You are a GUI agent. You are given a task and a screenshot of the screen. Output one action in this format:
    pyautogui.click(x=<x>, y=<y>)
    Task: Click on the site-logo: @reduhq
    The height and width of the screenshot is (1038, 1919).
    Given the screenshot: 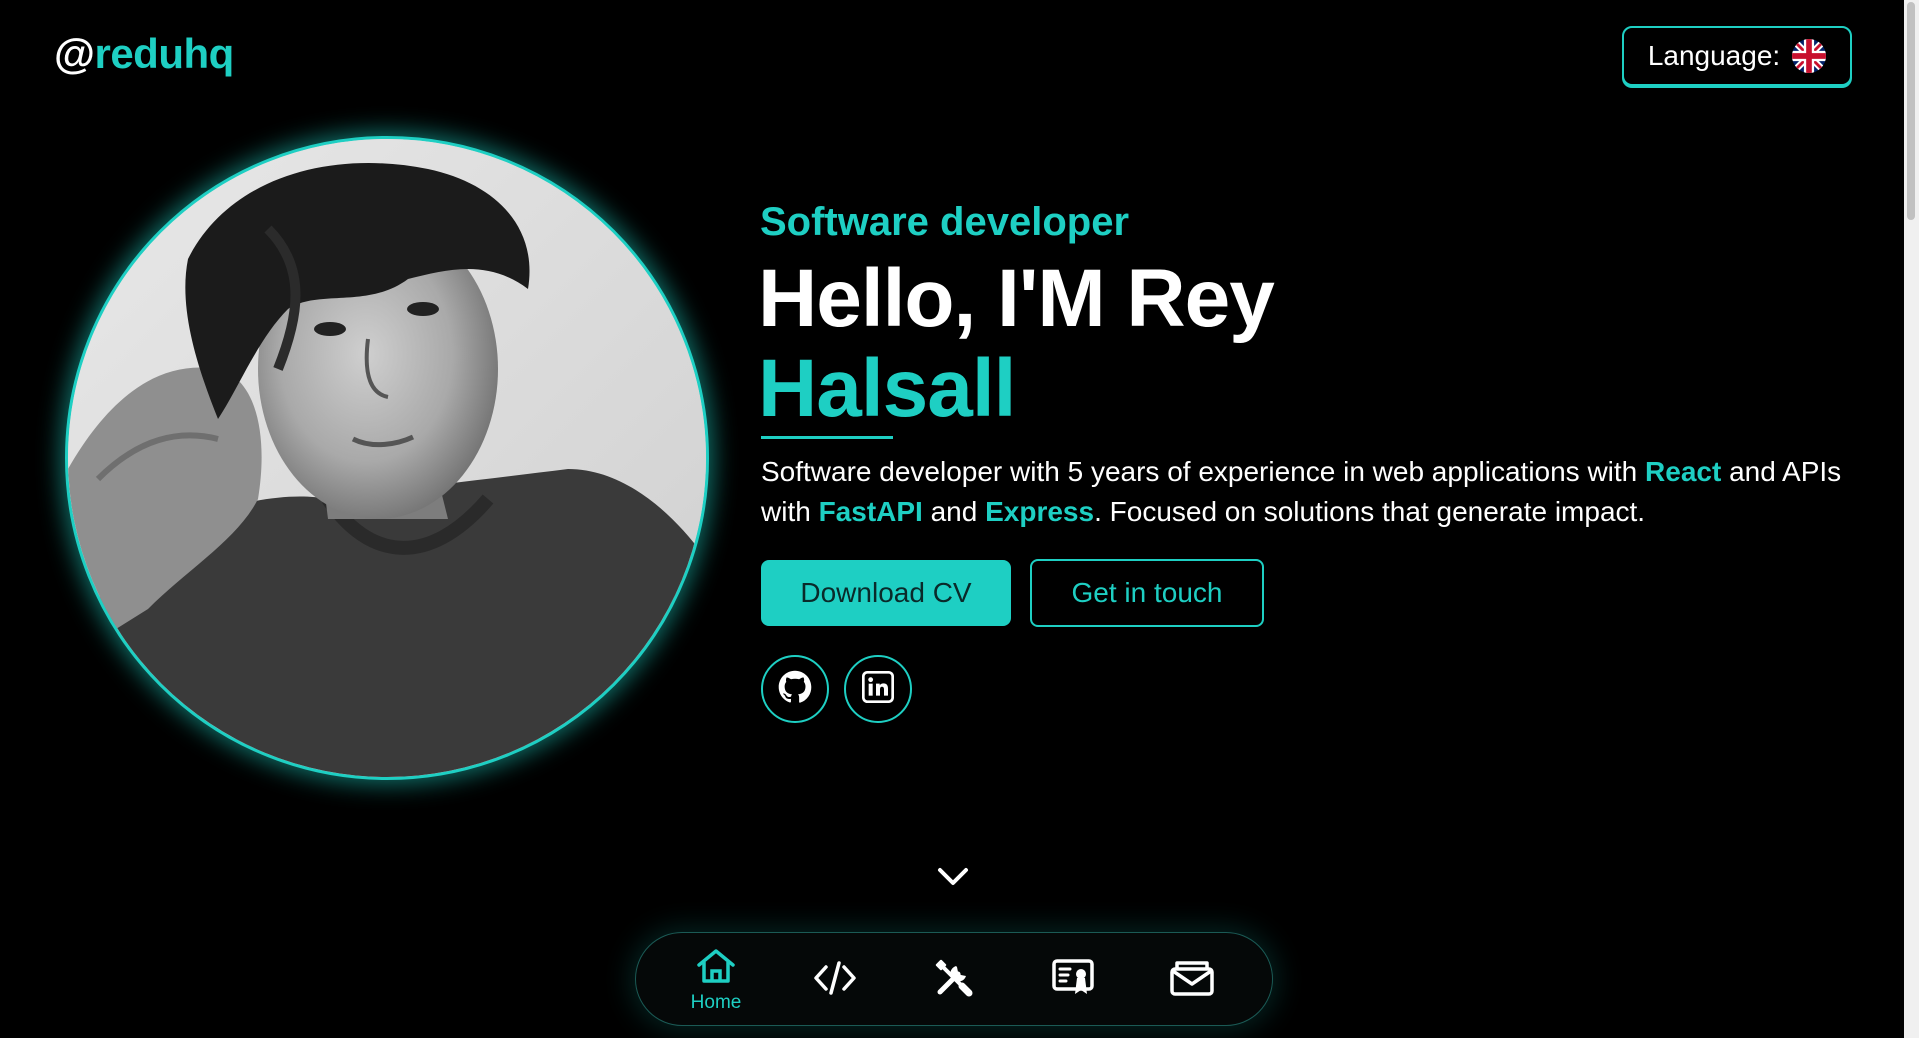 What is the action you would take?
    pyautogui.click(x=144, y=54)
    